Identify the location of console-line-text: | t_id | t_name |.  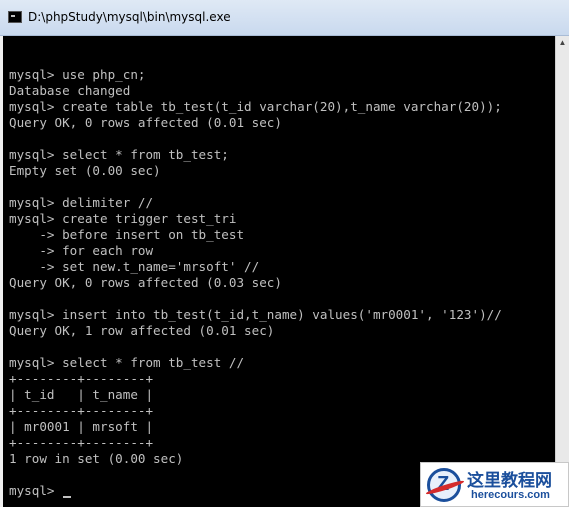
(81, 394).